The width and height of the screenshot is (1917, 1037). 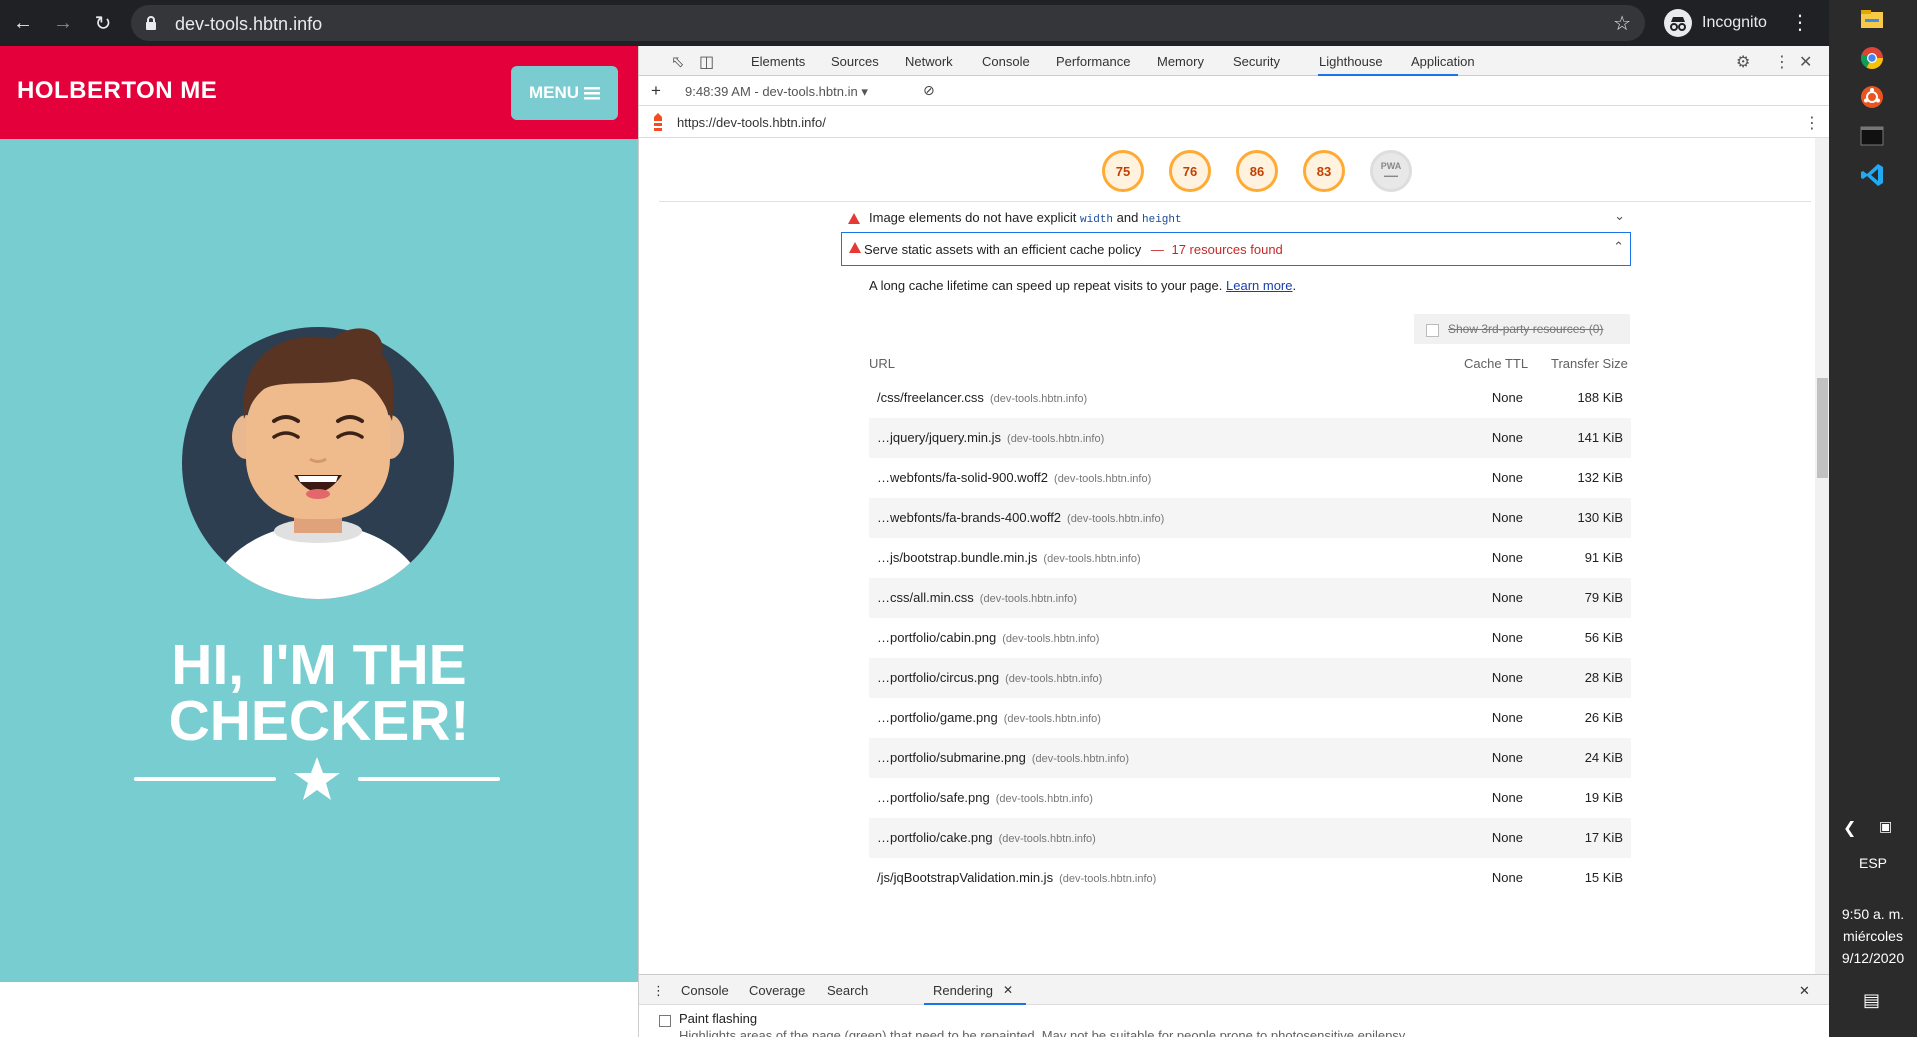 What do you see at coordinates (1259, 285) in the screenshot?
I see `learn-more-link: Learn more` at bounding box center [1259, 285].